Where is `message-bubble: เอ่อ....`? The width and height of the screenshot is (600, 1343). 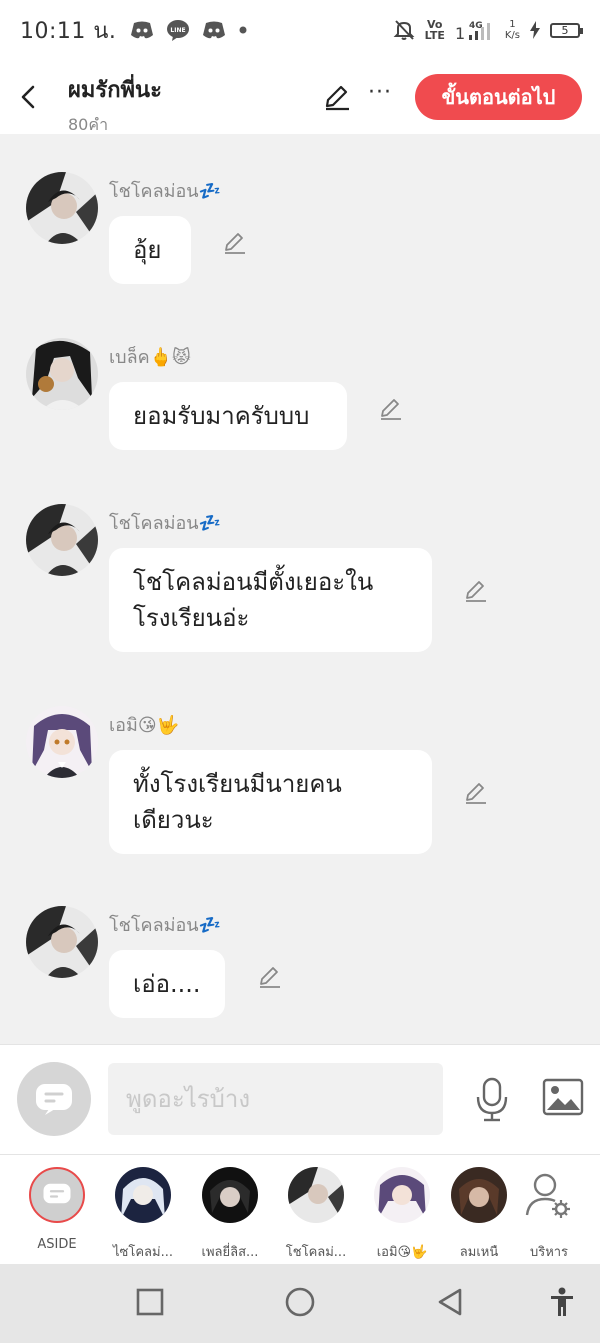 message-bubble: เอ่อ.... is located at coordinates (167, 984).